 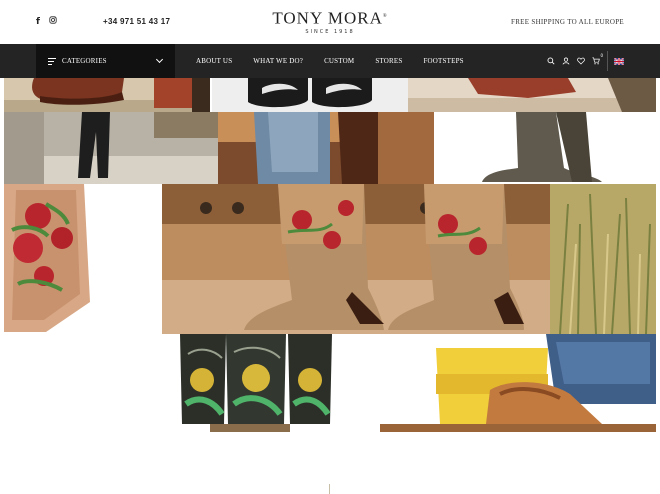 What do you see at coordinates (330, 31) in the screenshot?
I see `brand-since: SINCE 1918` at bounding box center [330, 31].